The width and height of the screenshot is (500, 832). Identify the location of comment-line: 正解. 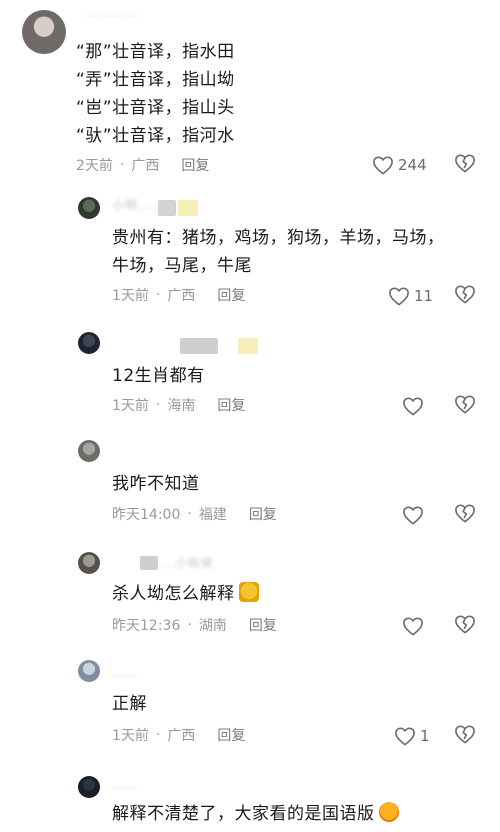
(129, 704).